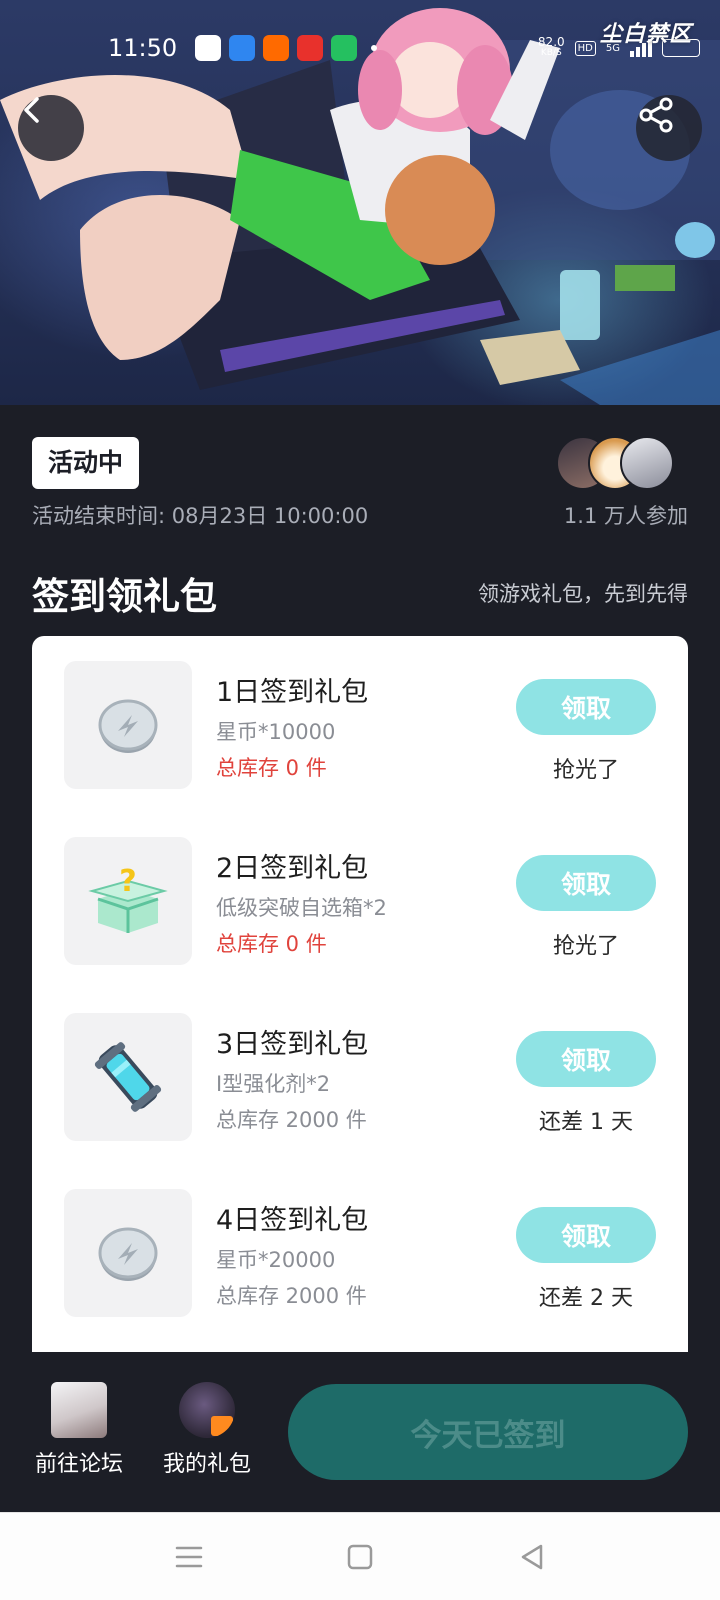 This screenshot has width=720, height=1600. I want to click on activity-status-tag: 活动中, so click(86, 463).